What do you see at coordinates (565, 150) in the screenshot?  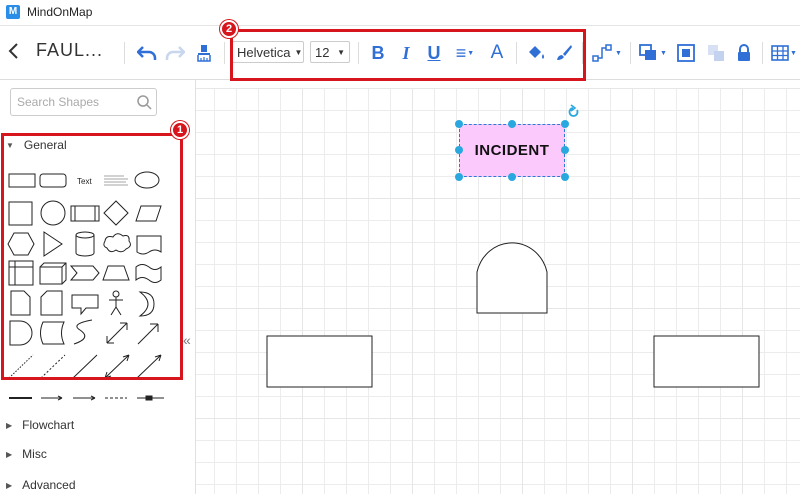 I see `resize-handle-right` at bounding box center [565, 150].